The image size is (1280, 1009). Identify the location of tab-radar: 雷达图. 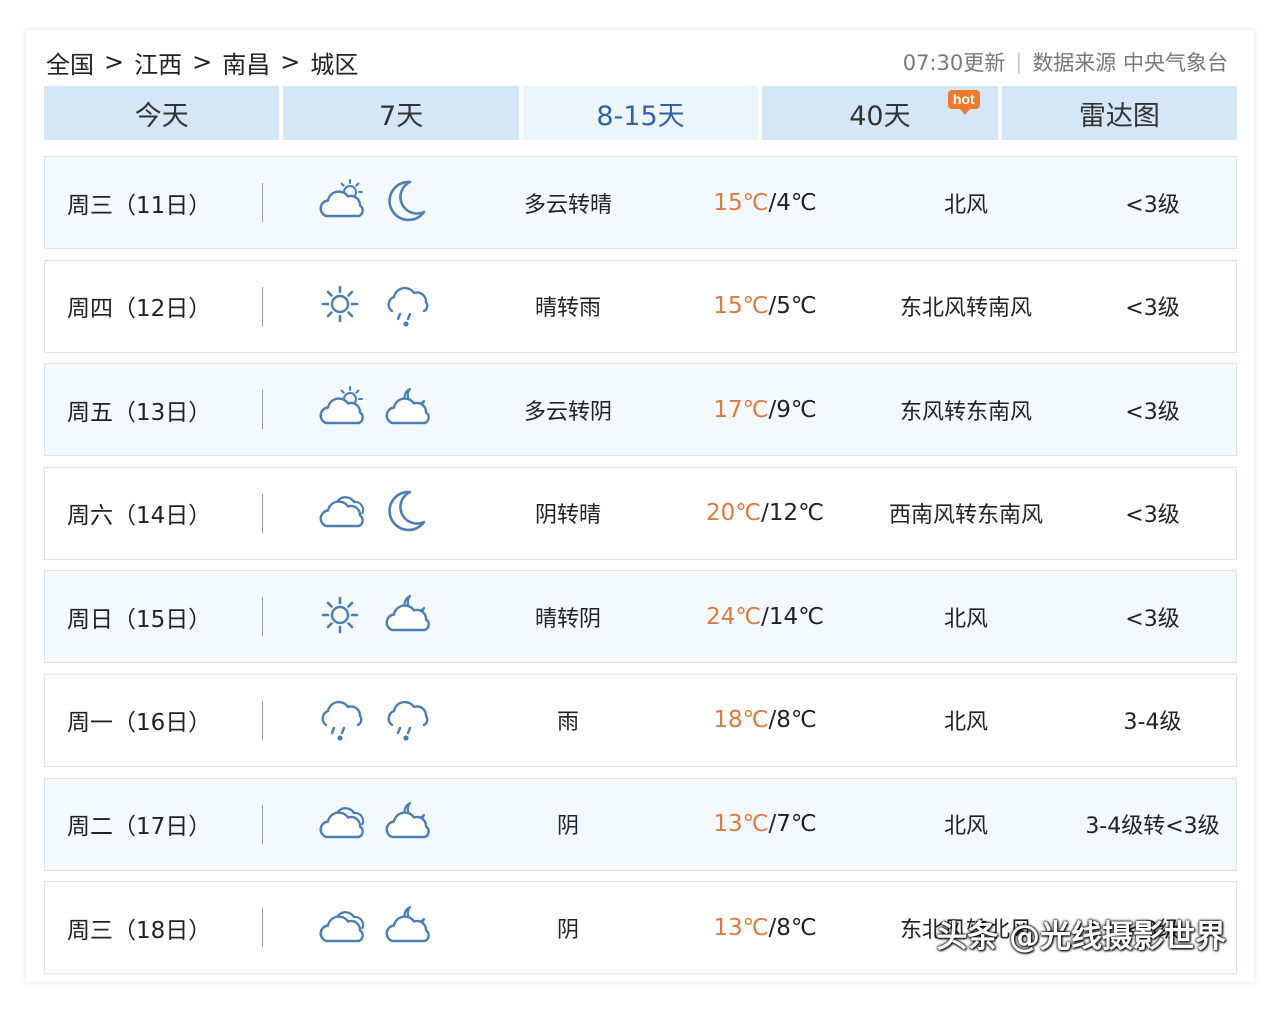
(1119, 113).